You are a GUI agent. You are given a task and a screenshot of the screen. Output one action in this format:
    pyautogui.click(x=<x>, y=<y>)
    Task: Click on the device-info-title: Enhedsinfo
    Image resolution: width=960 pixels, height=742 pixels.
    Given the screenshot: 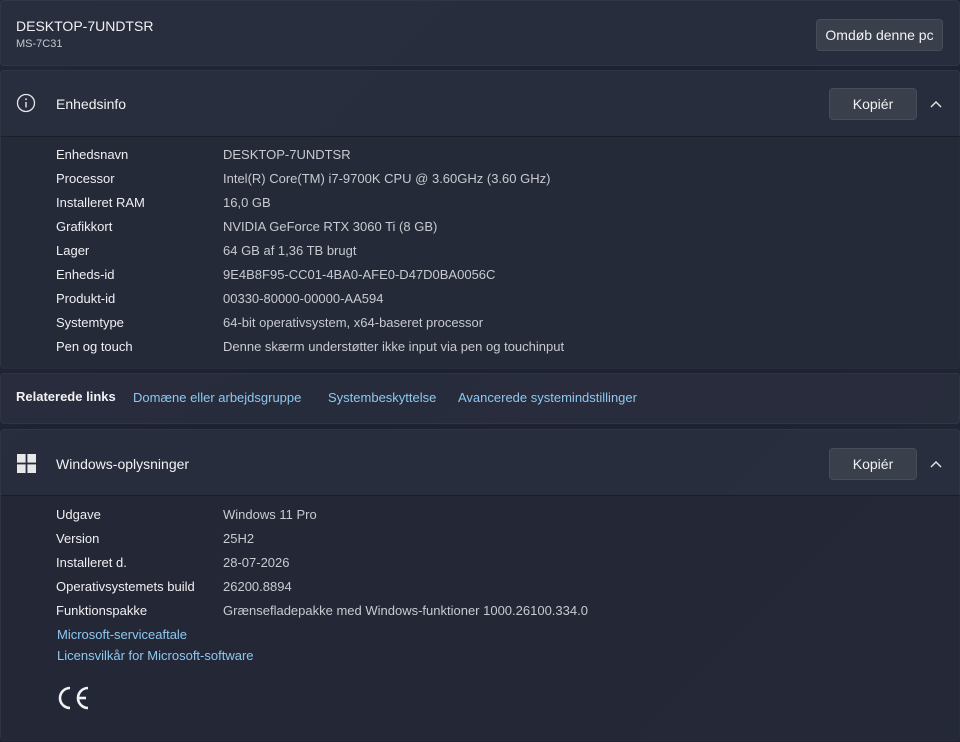 What is the action you would take?
    pyautogui.click(x=91, y=104)
    